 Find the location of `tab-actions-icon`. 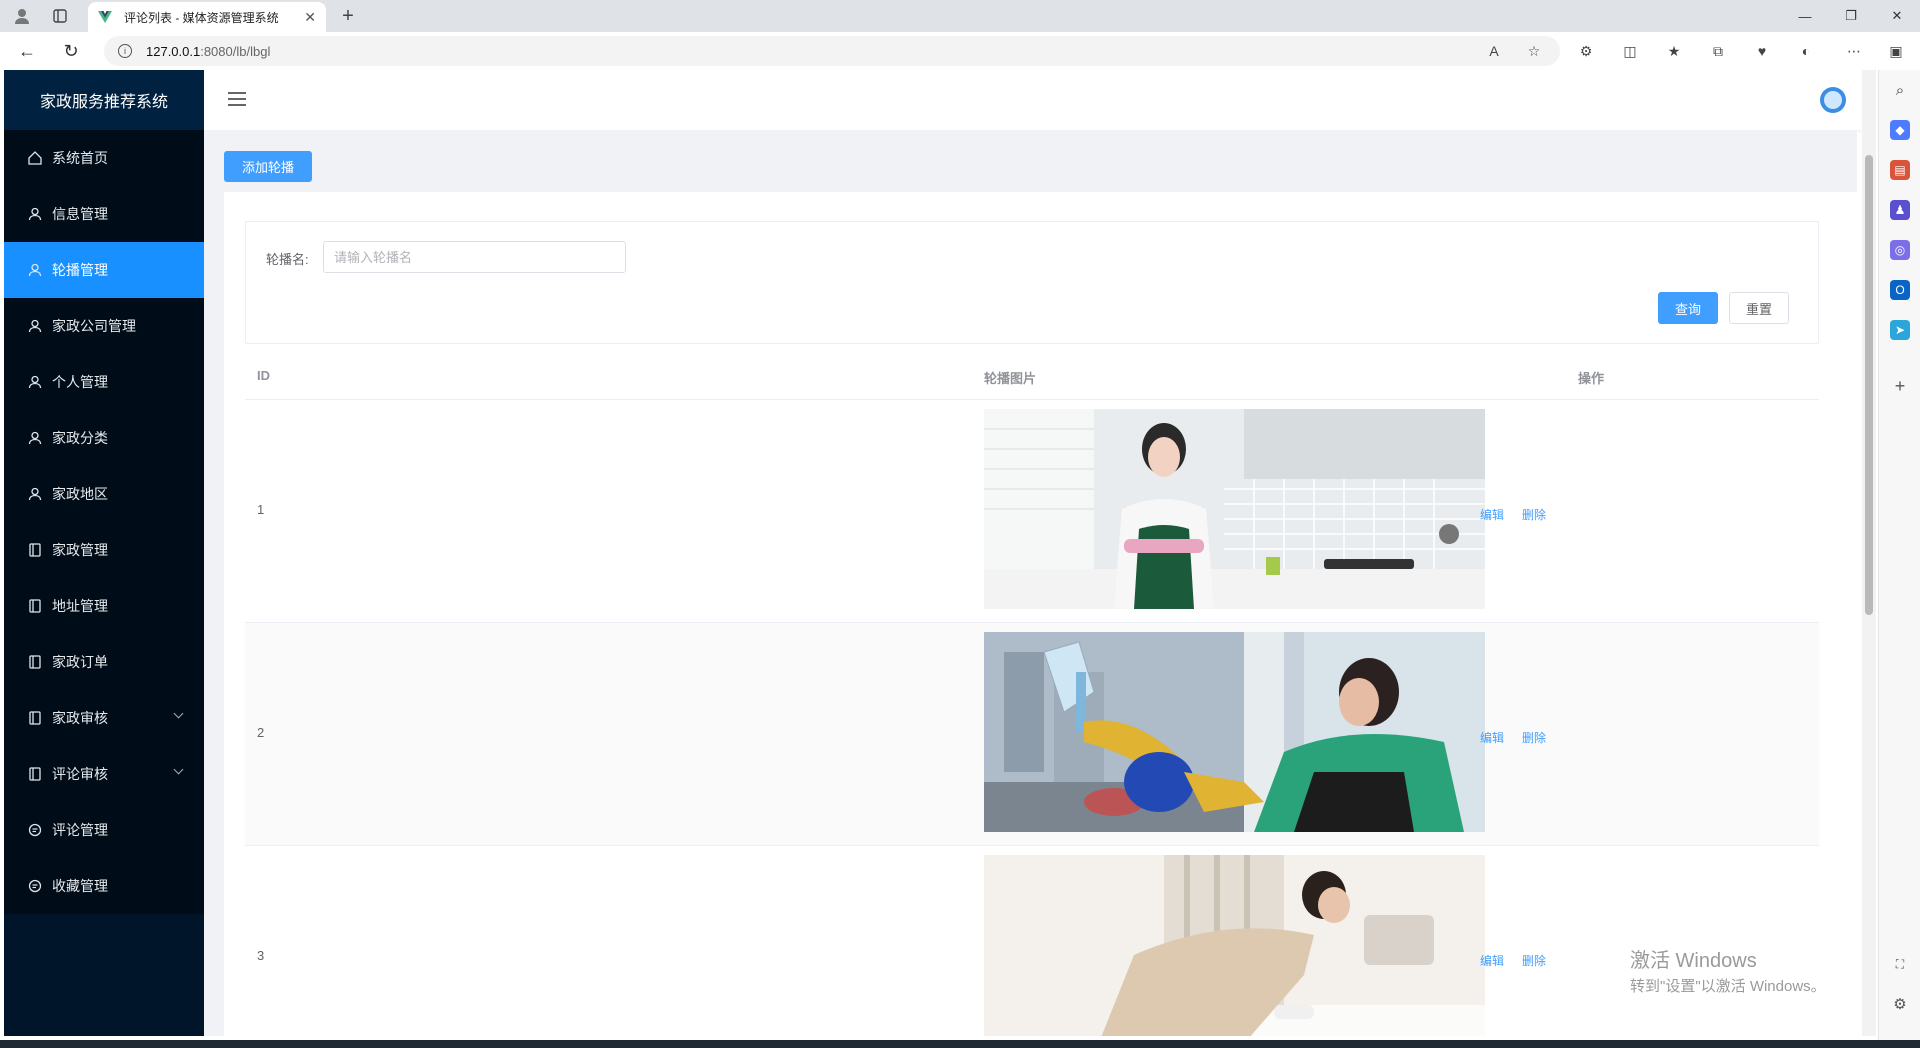

tab-actions-icon is located at coordinates (60, 16).